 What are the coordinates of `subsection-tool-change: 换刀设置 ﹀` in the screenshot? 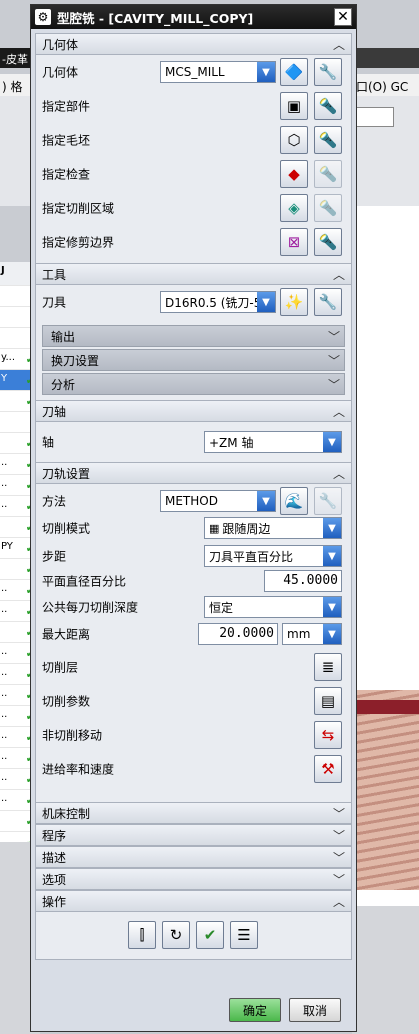 It's located at (193, 360).